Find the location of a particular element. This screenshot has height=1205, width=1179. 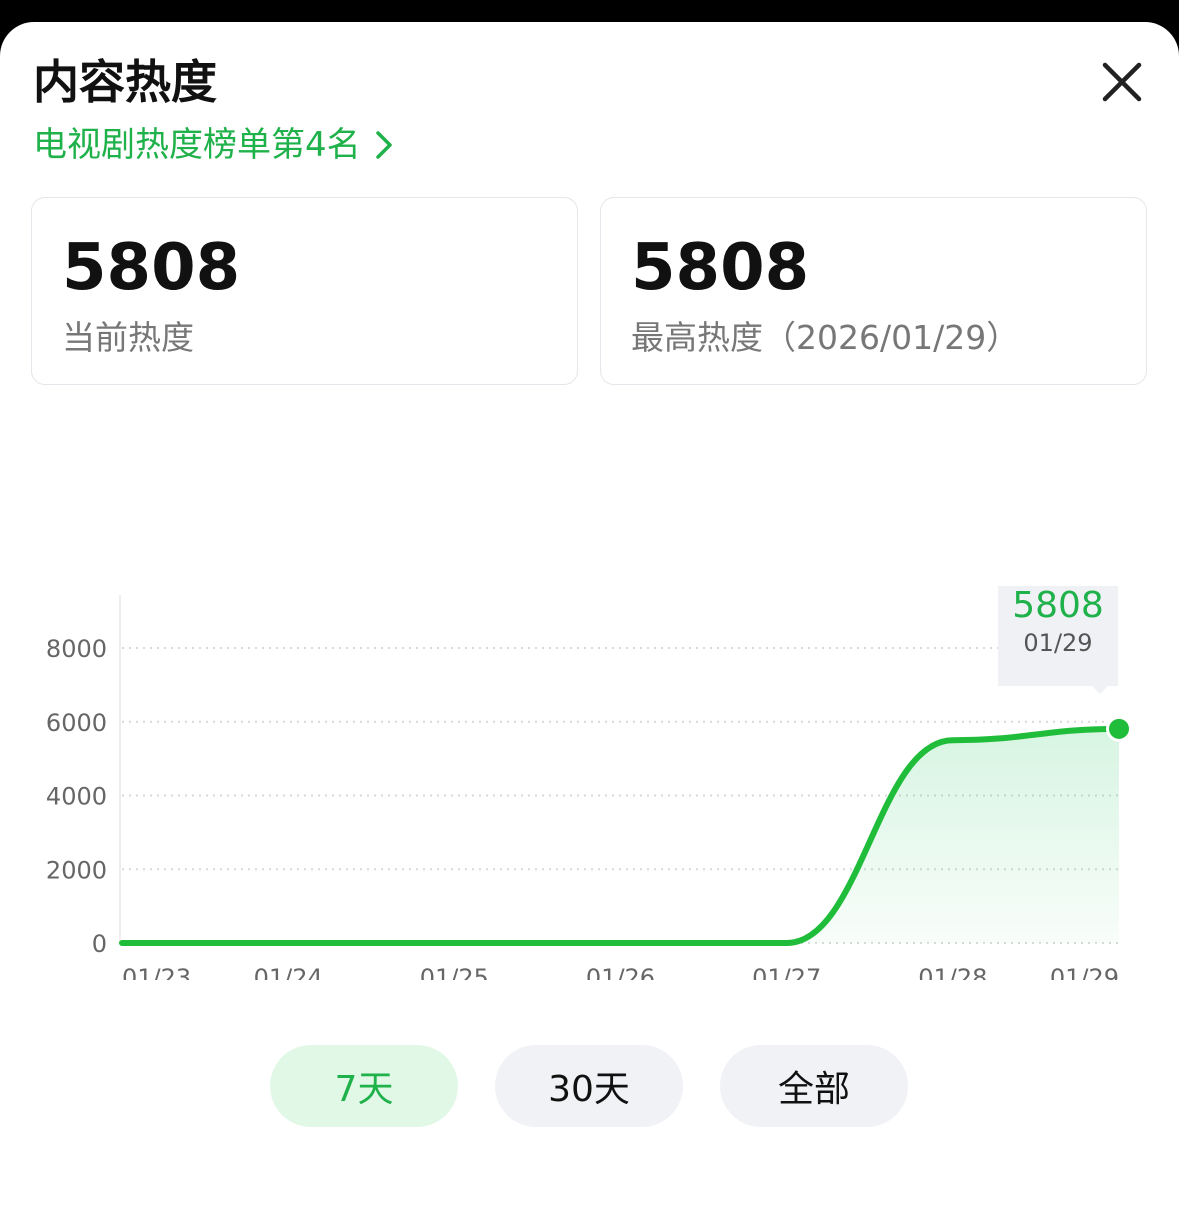

x-tick-label: 01/26 is located at coordinates (620, 972).